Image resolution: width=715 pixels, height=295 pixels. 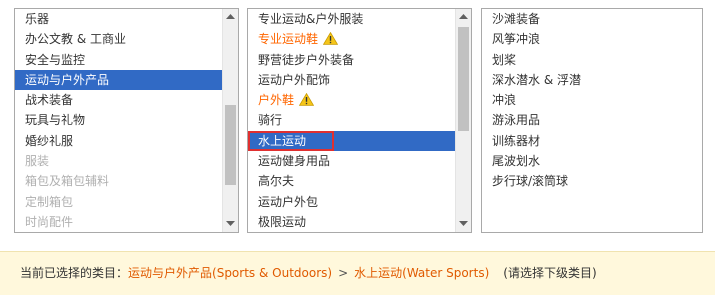 What do you see at coordinates (288, 39) in the screenshot?
I see `category-item-label: 专业运动鞋` at bounding box center [288, 39].